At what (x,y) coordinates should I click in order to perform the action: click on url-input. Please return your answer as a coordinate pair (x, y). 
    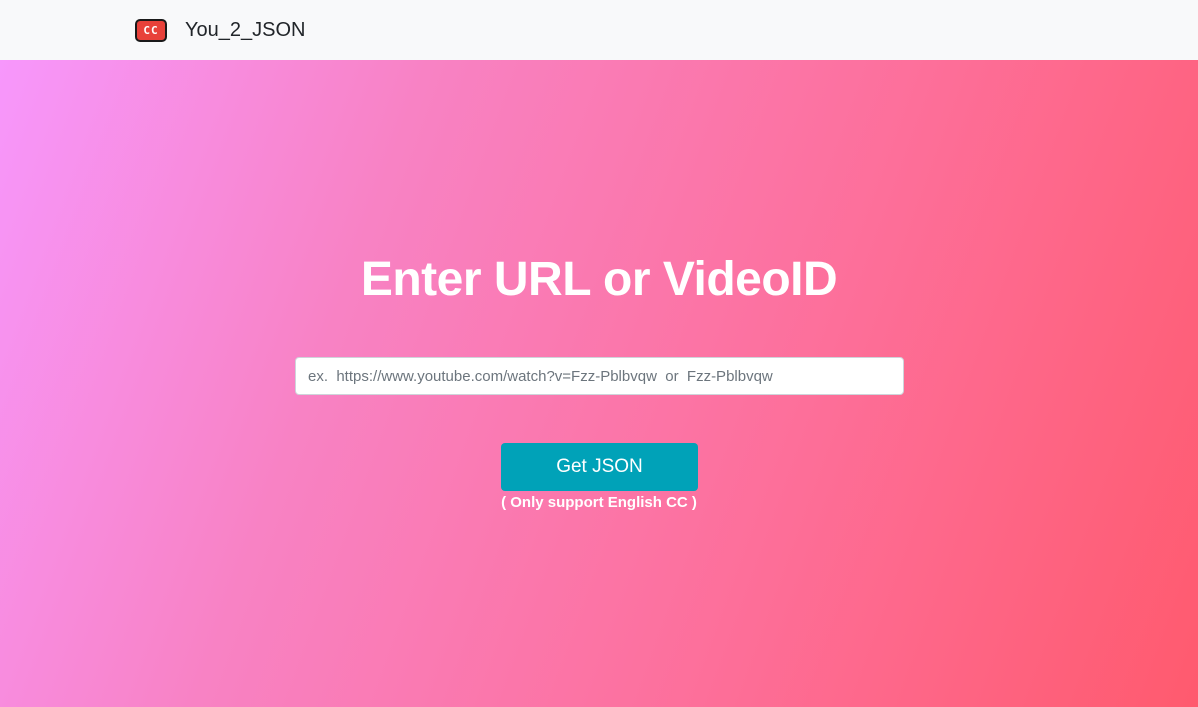
    Looking at the image, I should click on (599, 376).